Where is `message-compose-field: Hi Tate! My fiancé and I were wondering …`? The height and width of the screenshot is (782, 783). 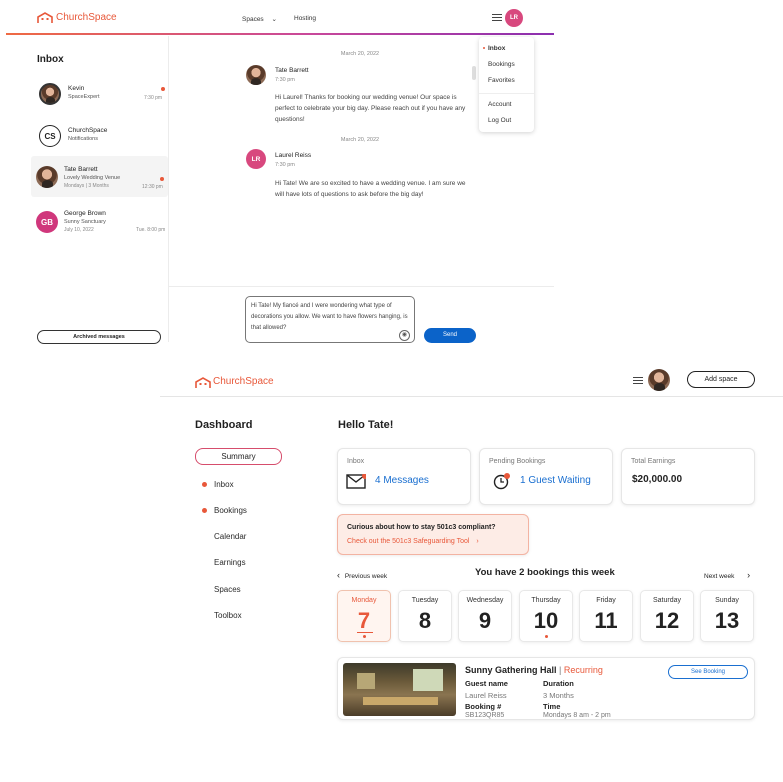 message-compose-field: Hi Tate! My fiancé and I were wondering … is located at coordinates (330, 319).